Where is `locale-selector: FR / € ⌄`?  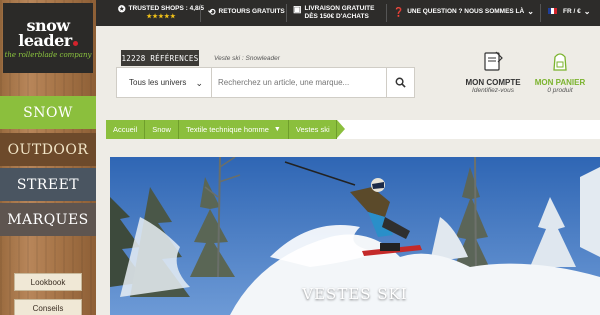
locale-selector: FR / € ⌄ is located at coordinates (569, 12).